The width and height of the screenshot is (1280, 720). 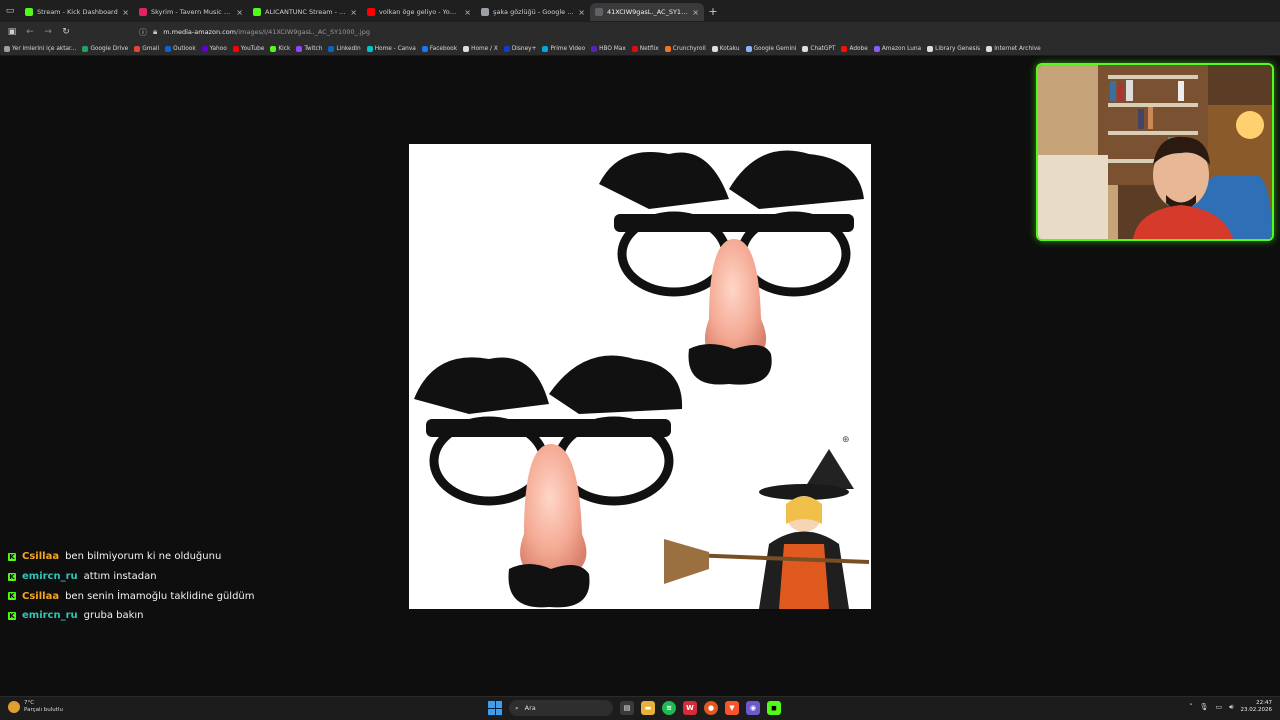 I want to click on tab-title: Skyrim - Tavern Music & Ambie, so click(x=191, y=12).